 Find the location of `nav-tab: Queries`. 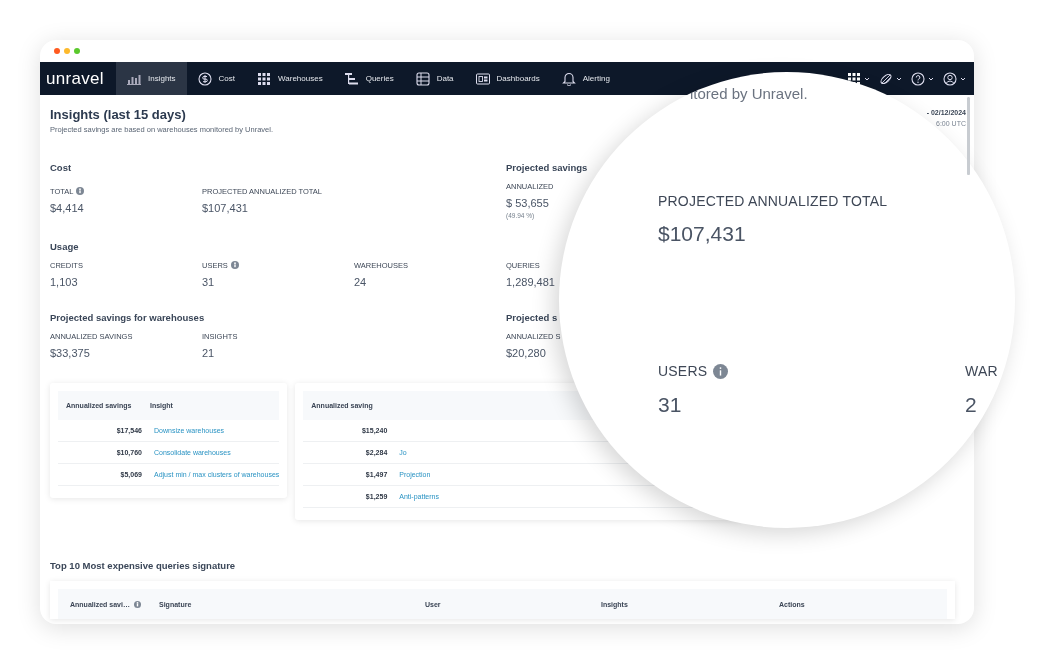

nav-tab: Queries is located at coordinates (369, 78).